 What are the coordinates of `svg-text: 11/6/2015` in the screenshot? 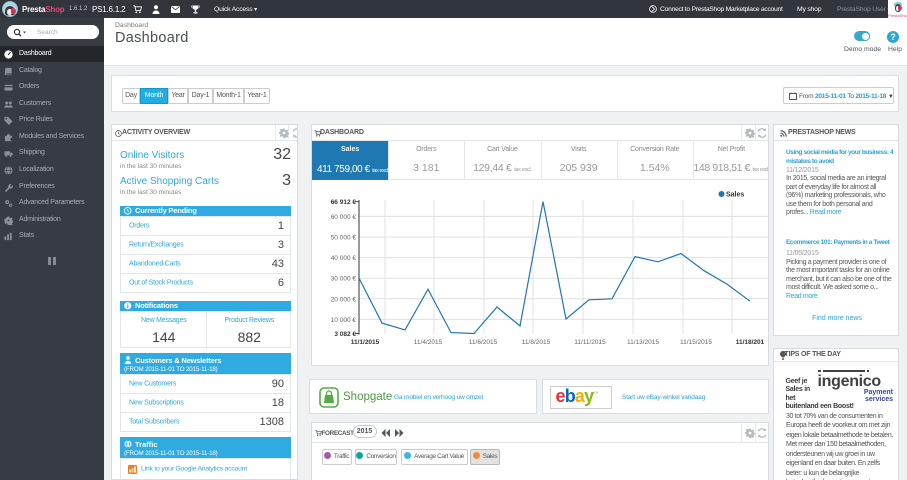 It's located at (483, 342).